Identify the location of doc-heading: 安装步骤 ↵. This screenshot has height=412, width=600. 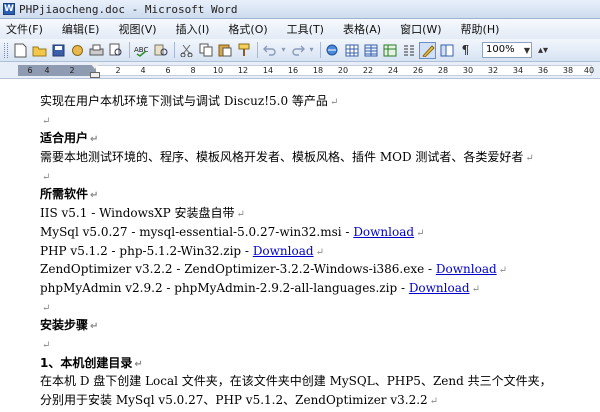
(310, 325).